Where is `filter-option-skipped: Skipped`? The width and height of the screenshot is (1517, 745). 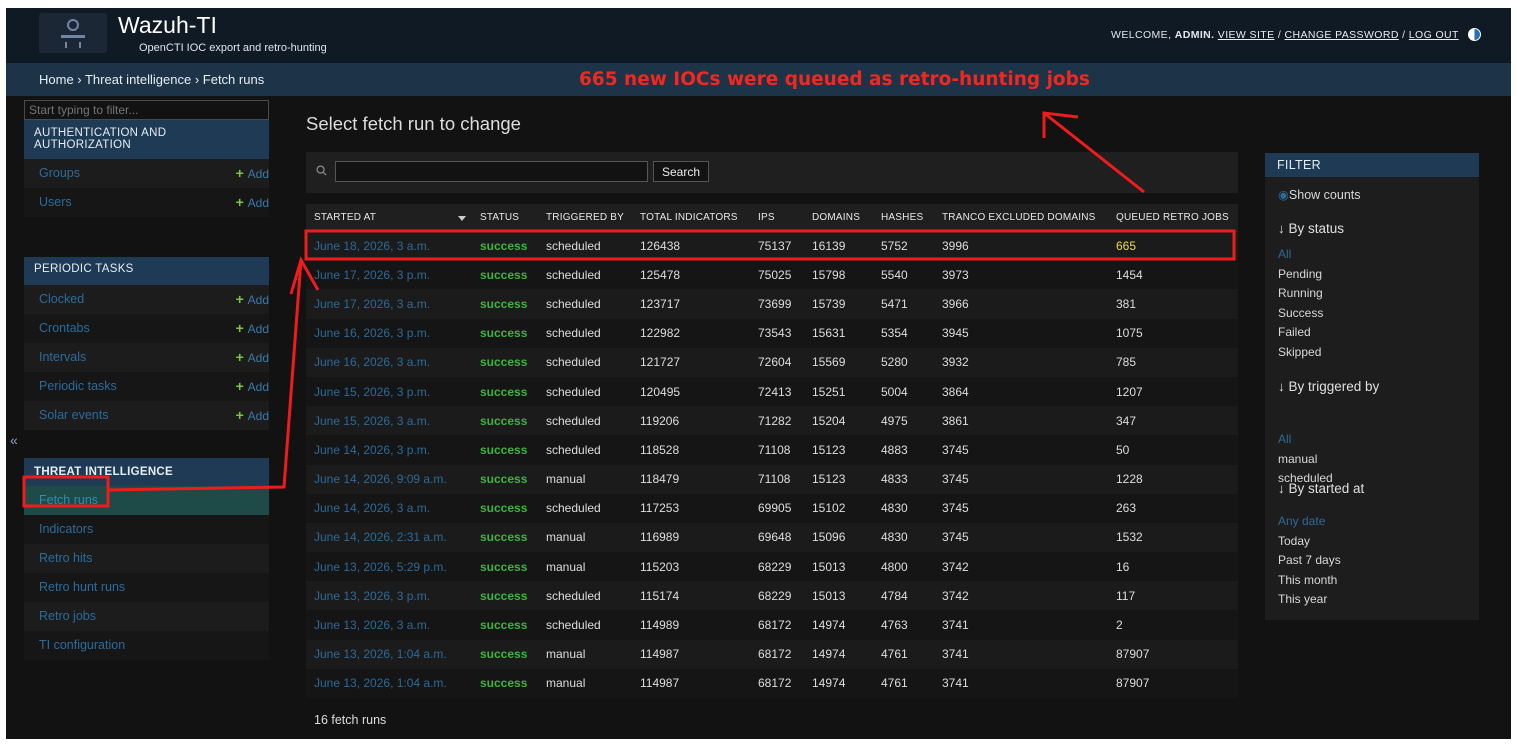
filter-option-skipped: Skipped is located at coordinates (1299, 352).